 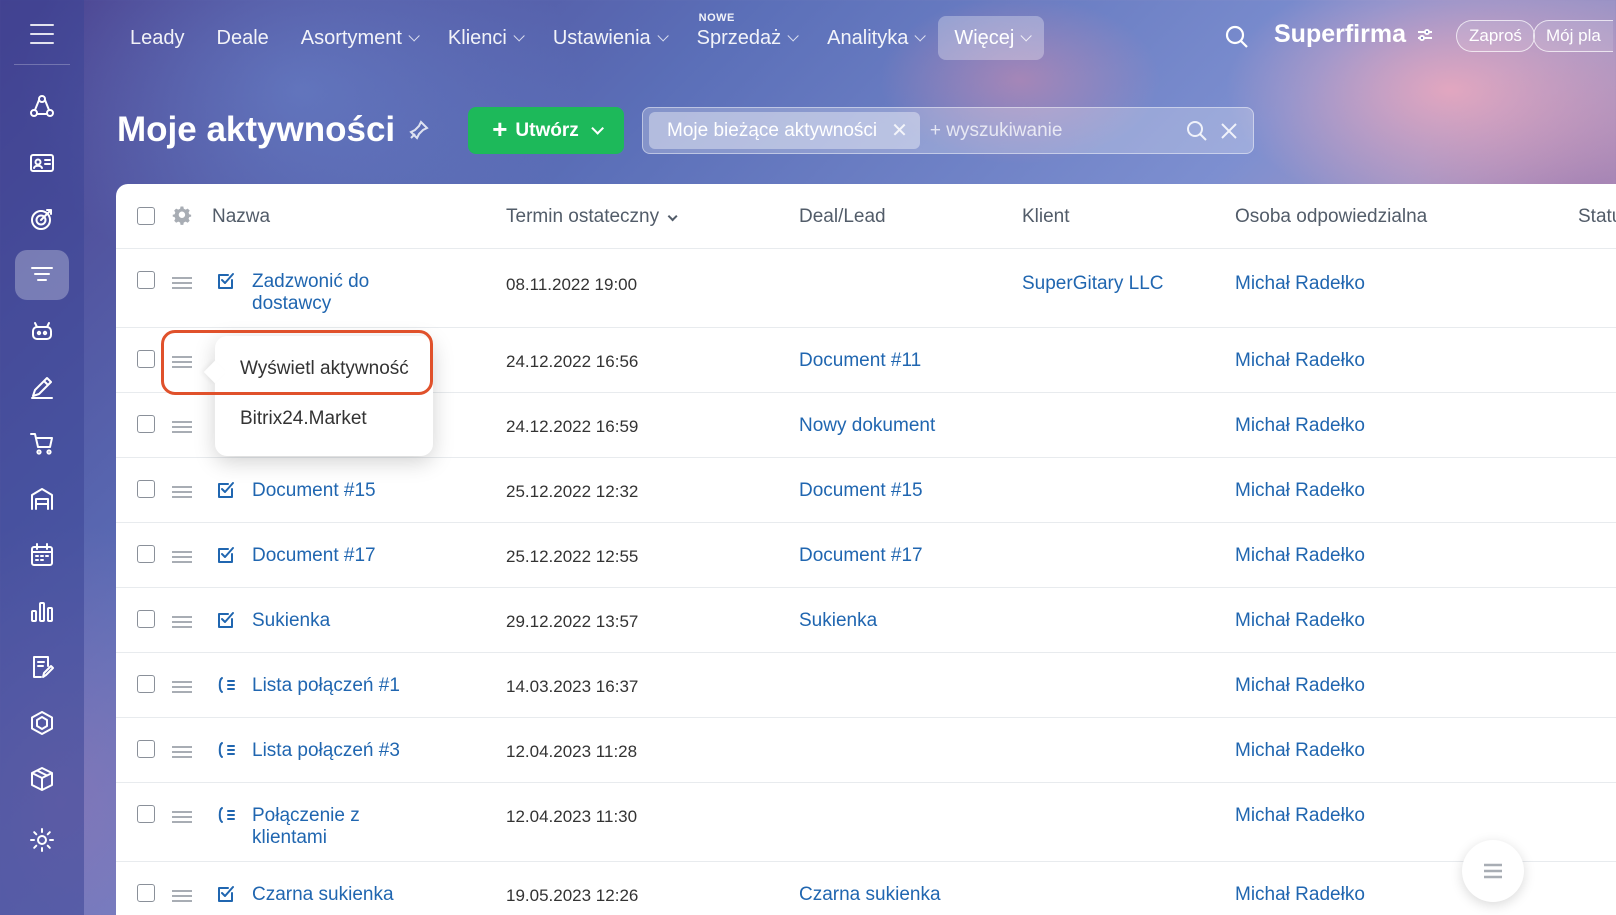 What do you see at coordinates (42, 611) in the screenshot?
I see `sidebar-item-analytics` at bounding box center [42, 611].